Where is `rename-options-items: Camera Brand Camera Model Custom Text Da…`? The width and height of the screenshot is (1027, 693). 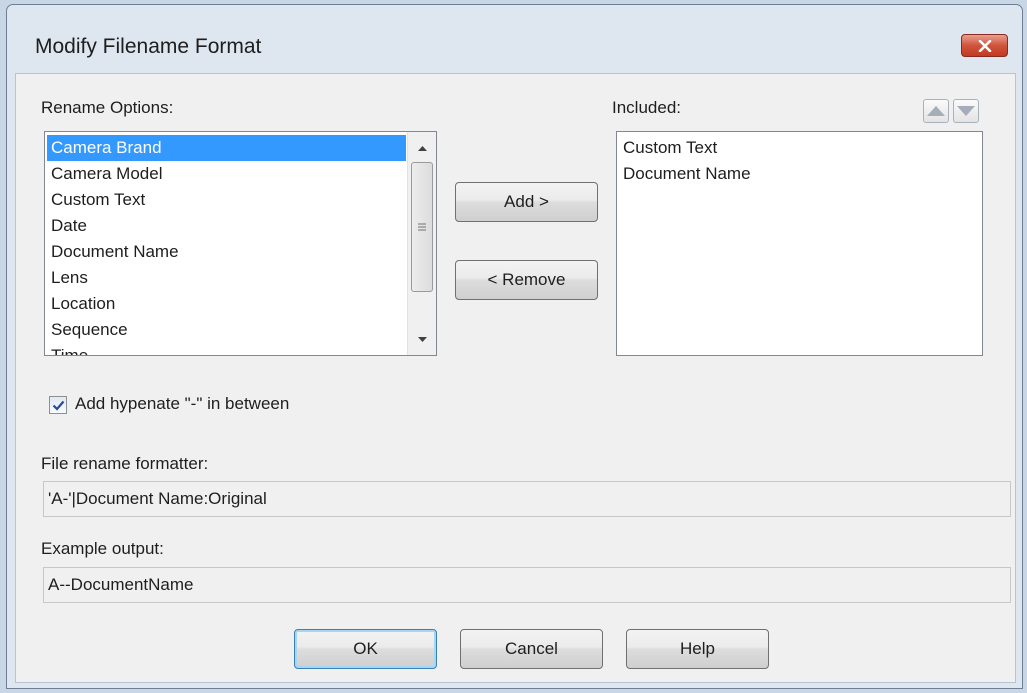 rename-options-items: Camera Brand Camera Model Custom Text Da… is located at coordinates (226, 245).